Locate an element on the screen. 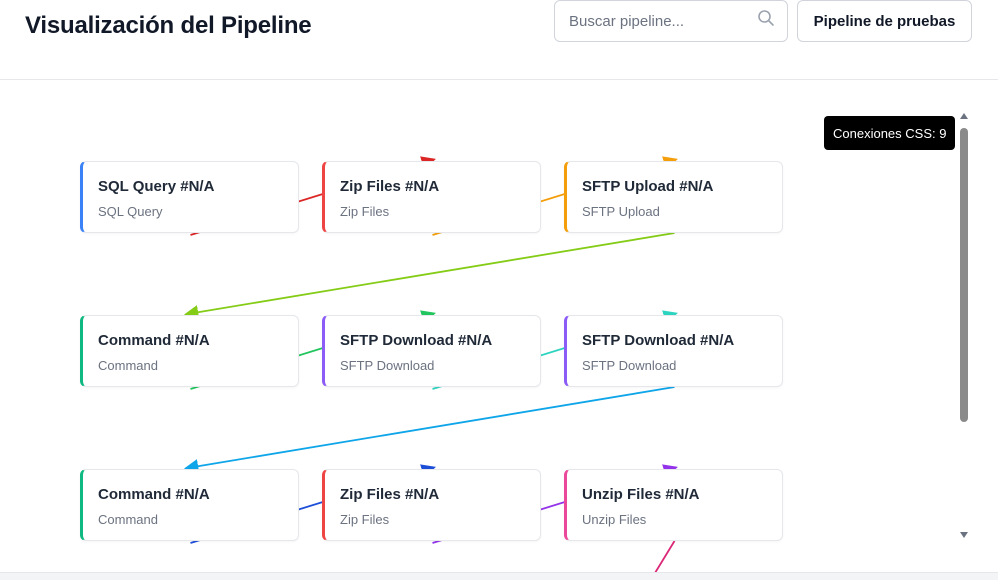 The image size is (1006, 580). pipeline-node: SFTP Upload #N/A SFTP Upload is located at coordinates (673, 197).